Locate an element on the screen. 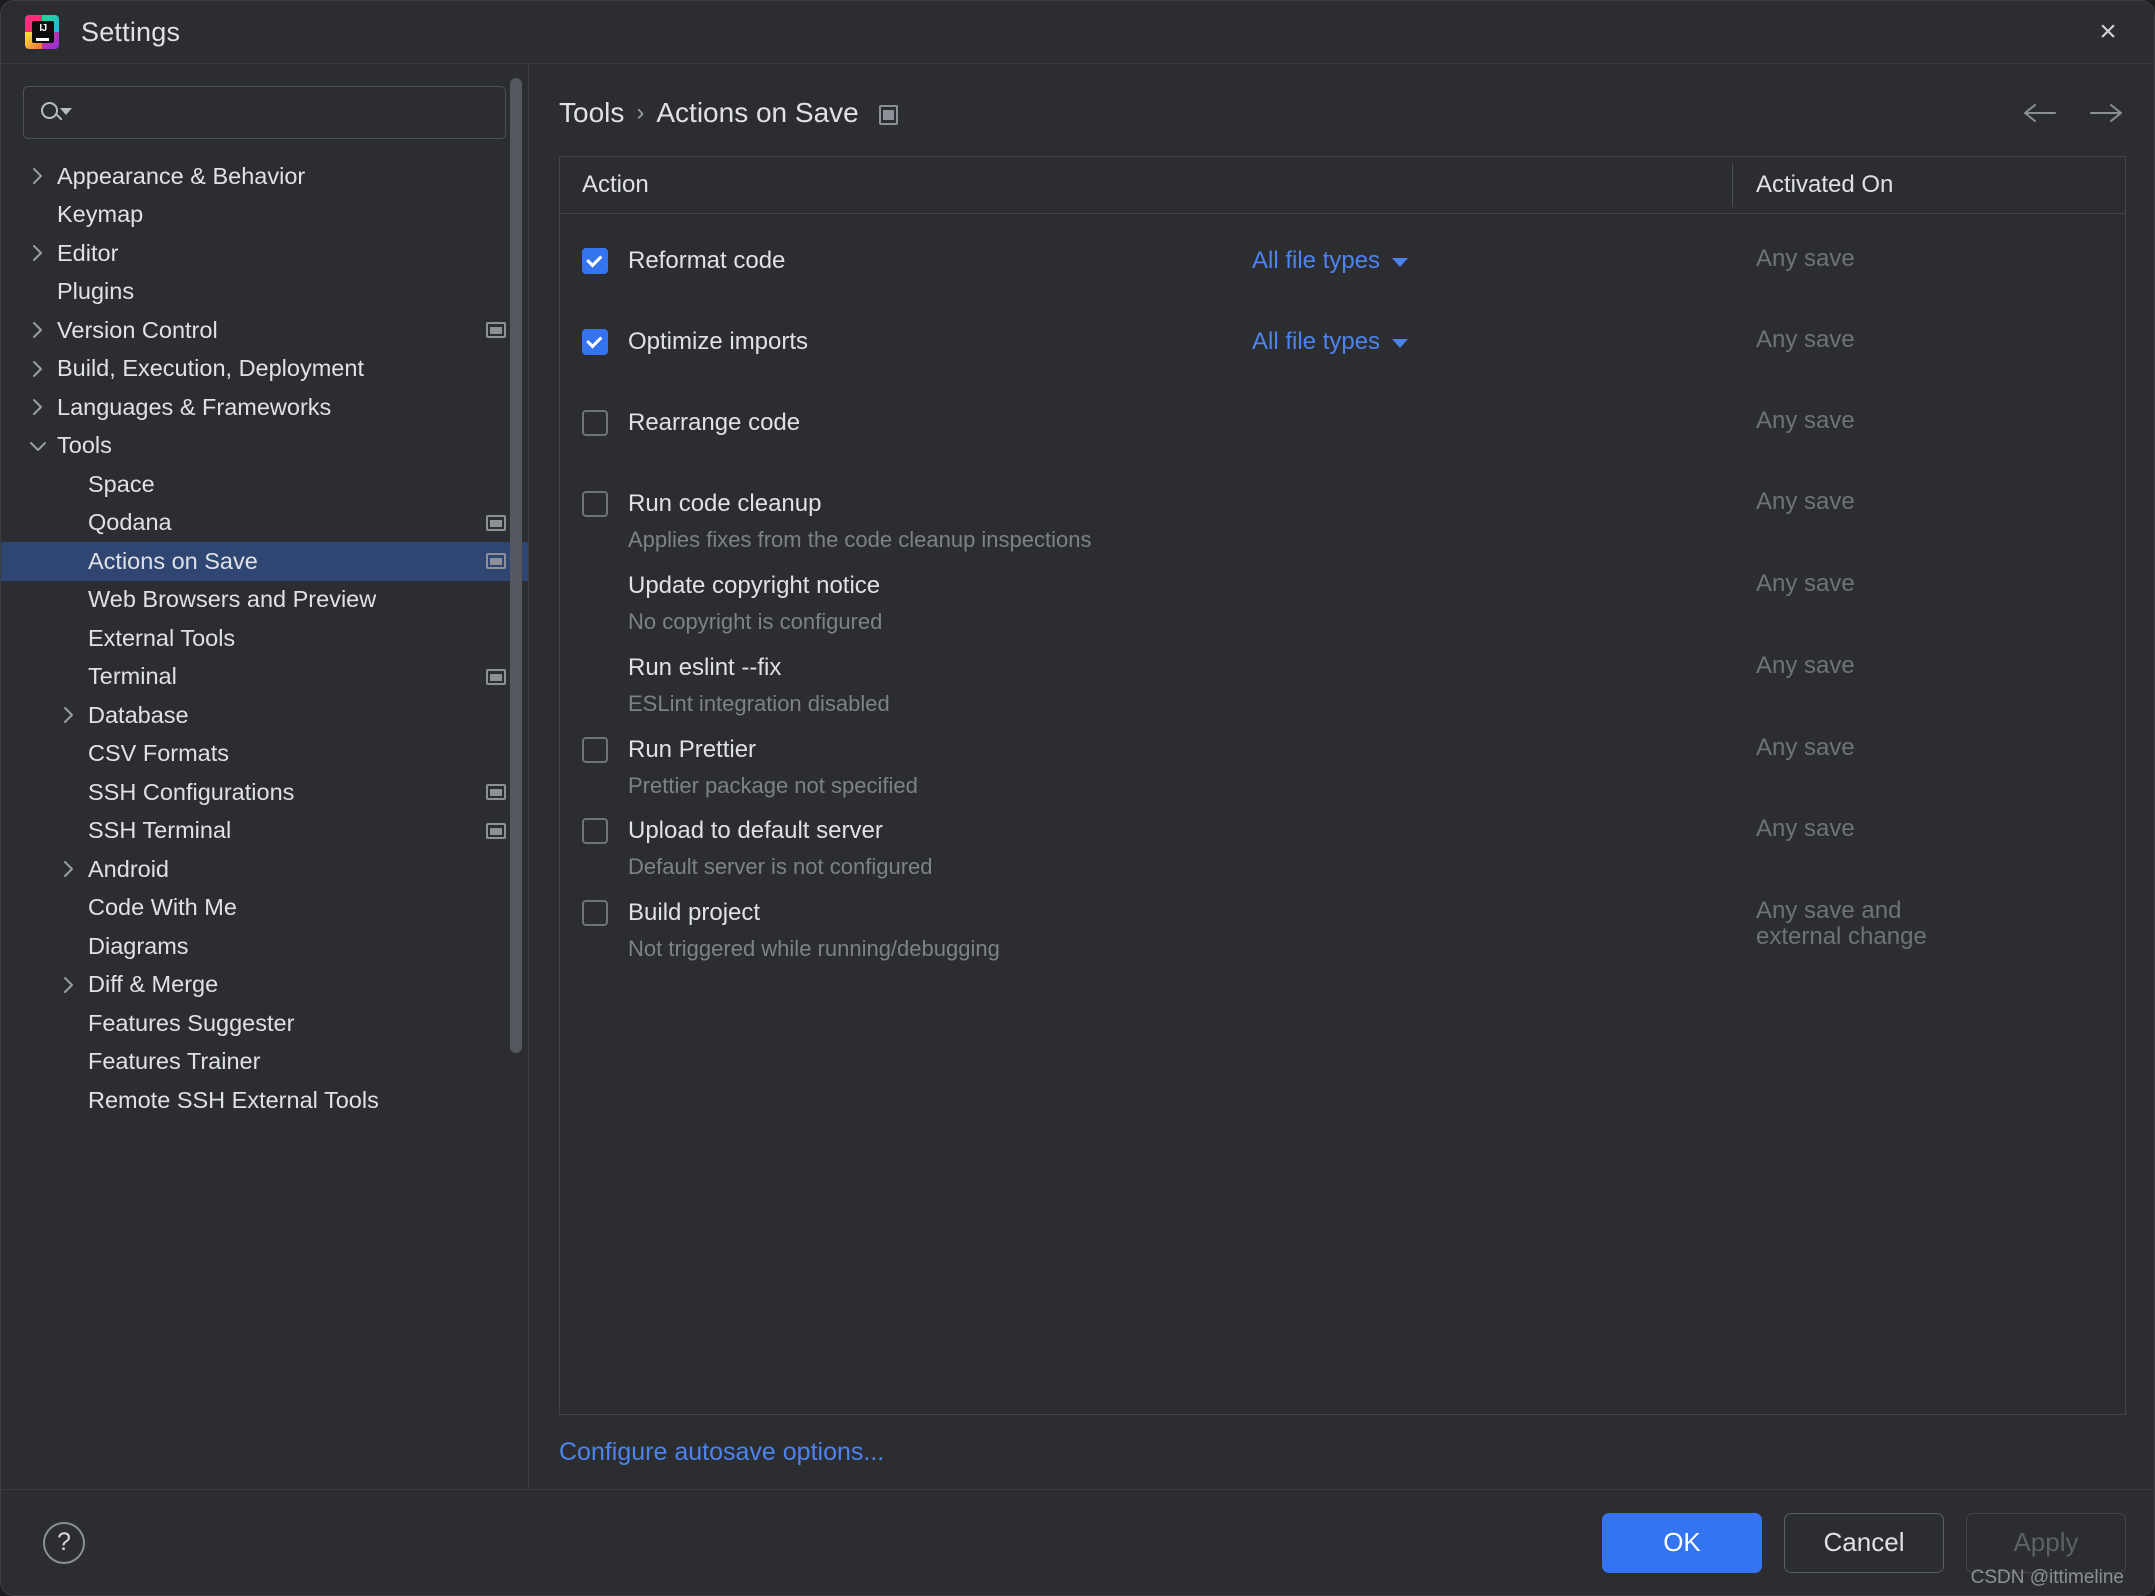 This screenshot has width=2155, height=1596. cancel-button: Cancel is located at coordinates (1864, 1542).